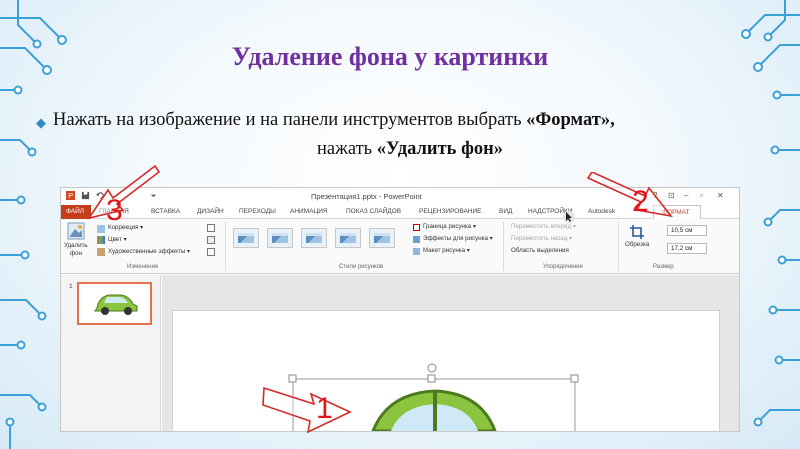  I want to click on group-size-label: Размер, so click(663, 267).